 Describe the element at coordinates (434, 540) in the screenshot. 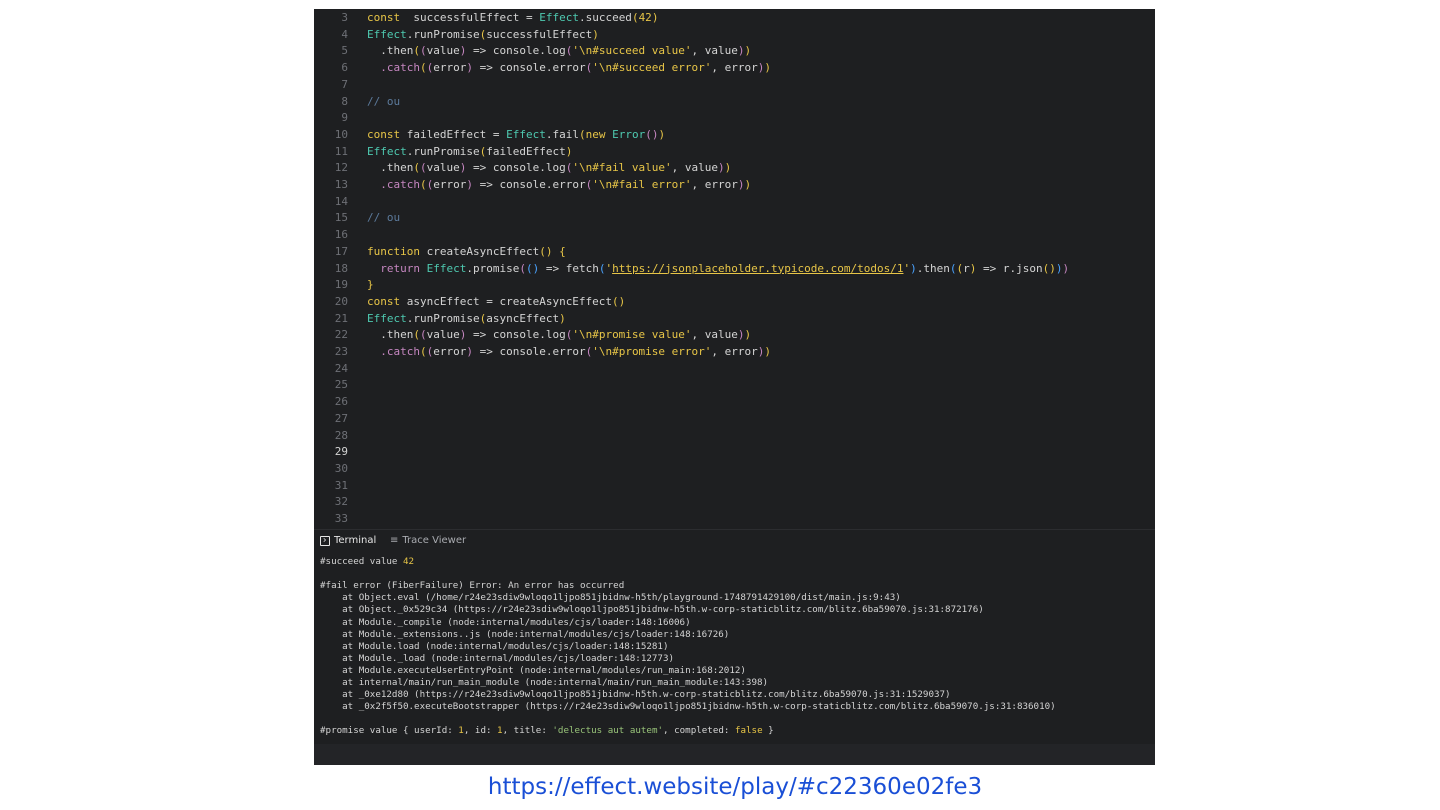

I see `tab-trace-viewer-label: Trace Viewer` at that location.